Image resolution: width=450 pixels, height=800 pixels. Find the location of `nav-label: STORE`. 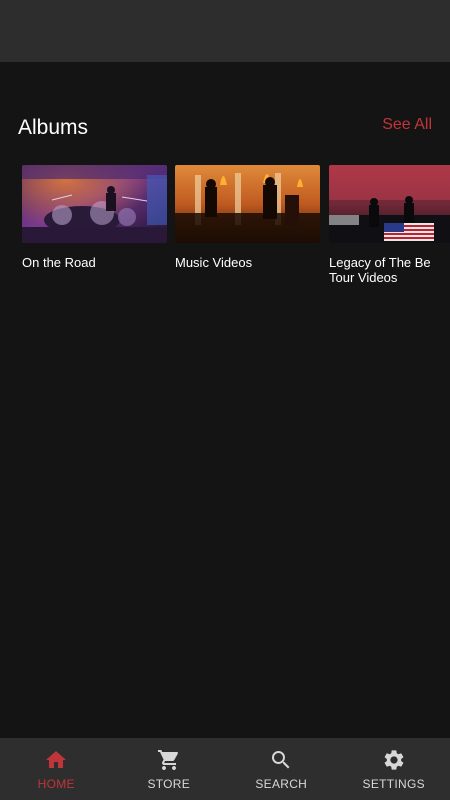

nav-label: STORE is located at coordinates (169, 784).